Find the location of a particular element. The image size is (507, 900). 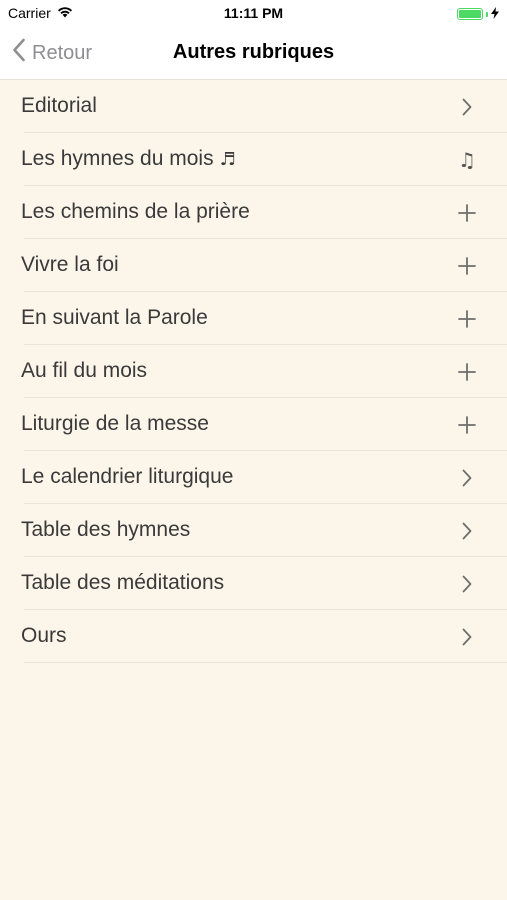

status-bar: Carrier 11:11 PM is located at coordinates (253, 14).